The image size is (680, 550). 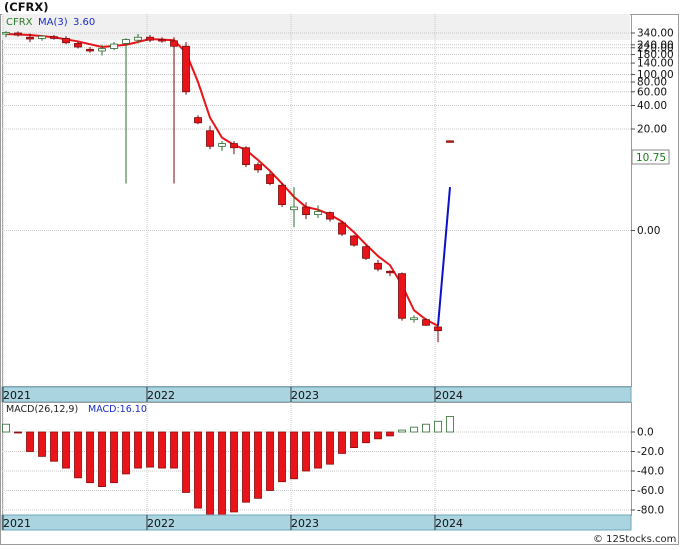 I want to click on price-tick-label: 20.00, so click(x=652, y=130).